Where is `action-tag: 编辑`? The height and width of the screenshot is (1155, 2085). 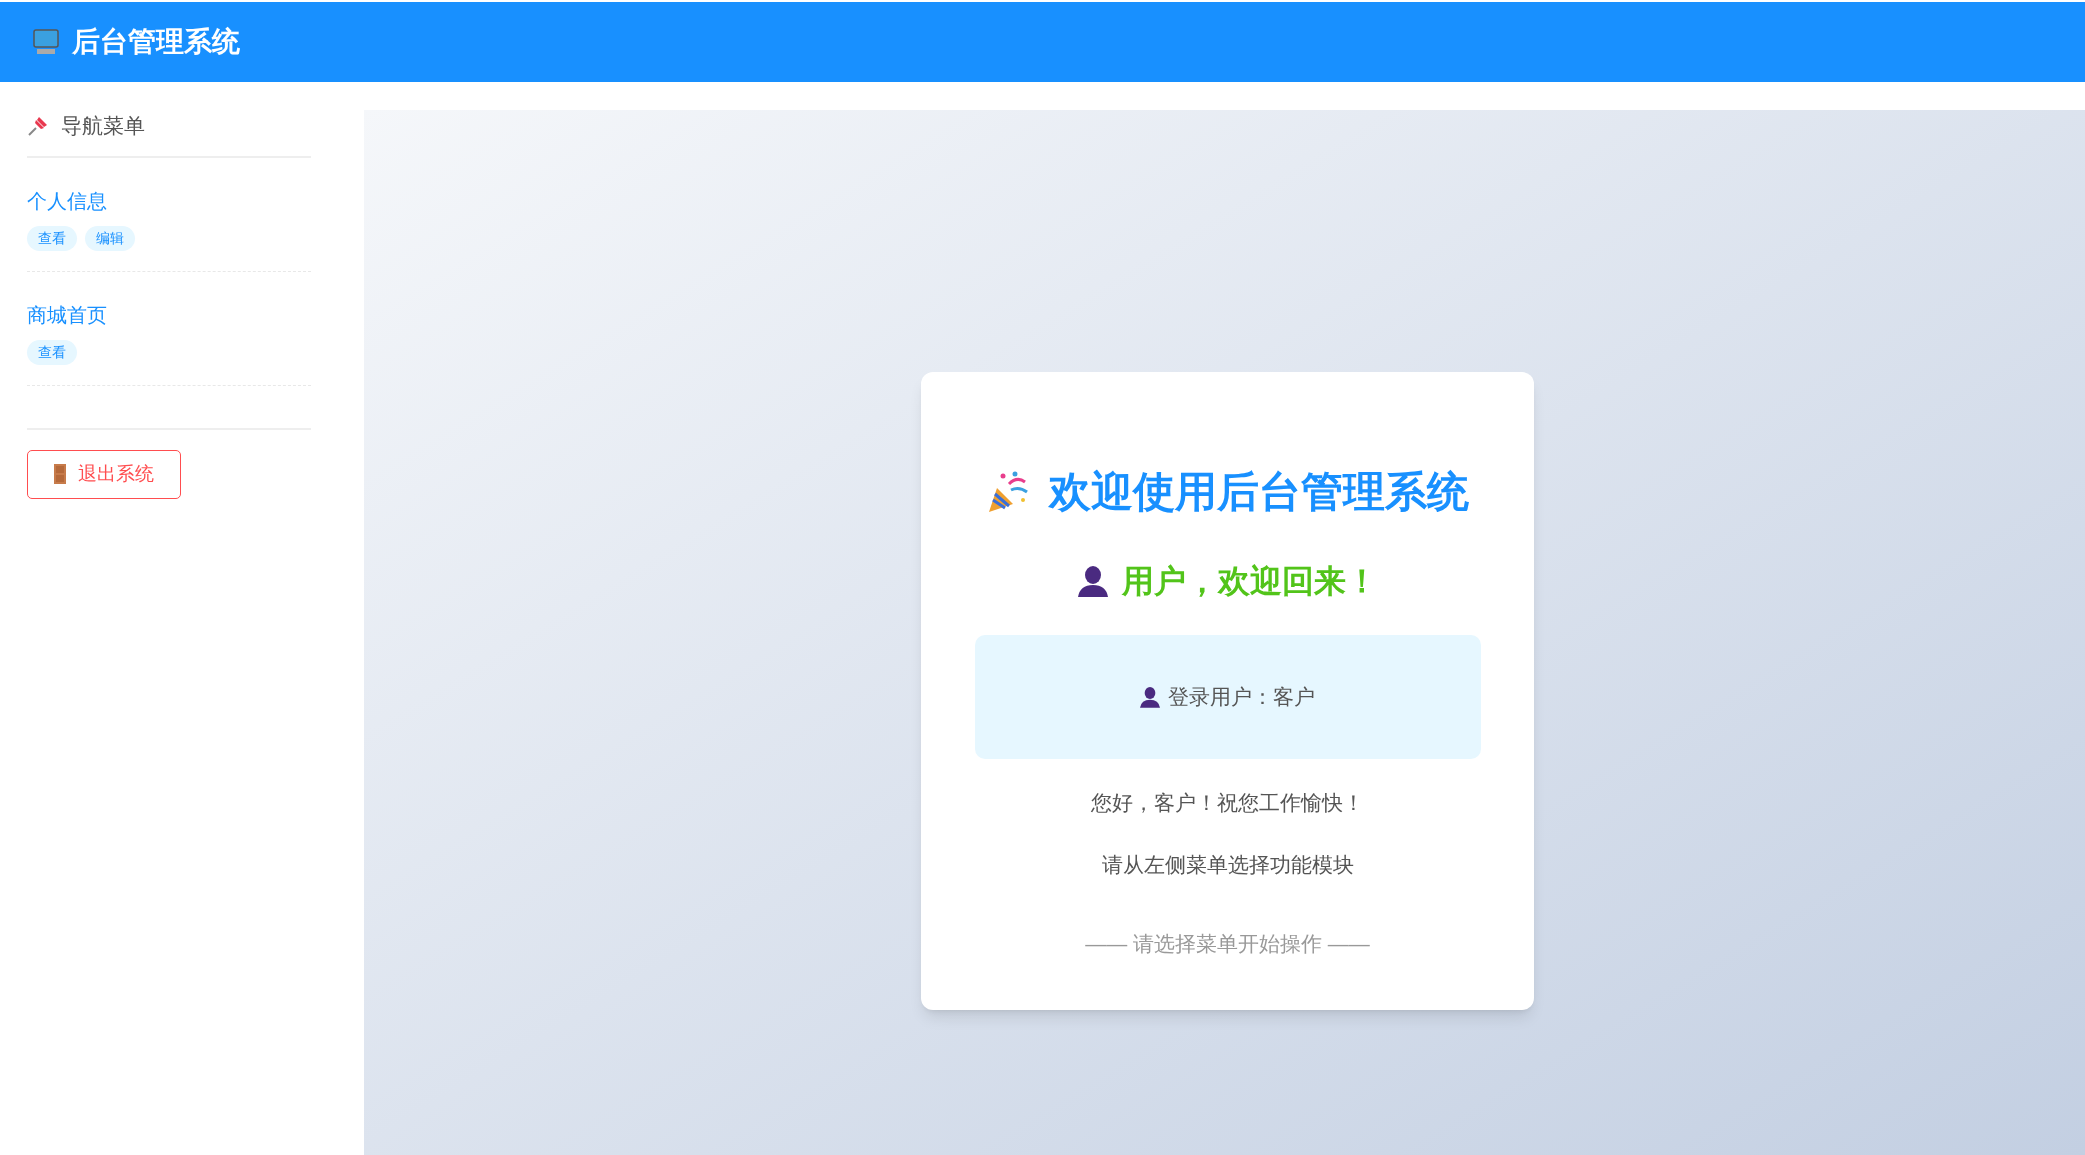 action-tag: 编辑 is located at coordinates (110, 238).